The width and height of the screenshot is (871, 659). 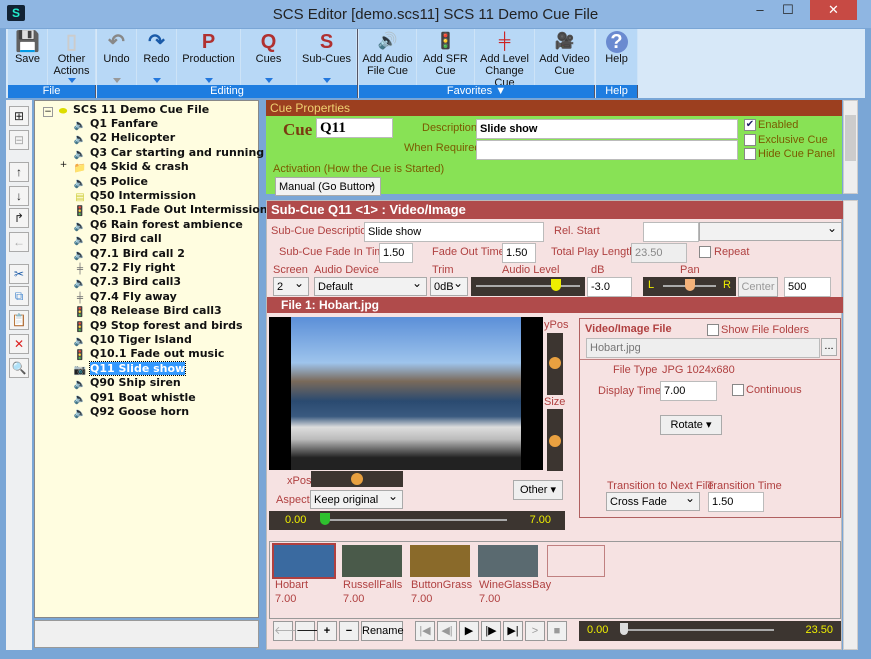 I want to click on maximize-button: ☐, so click(x=788, y=10).